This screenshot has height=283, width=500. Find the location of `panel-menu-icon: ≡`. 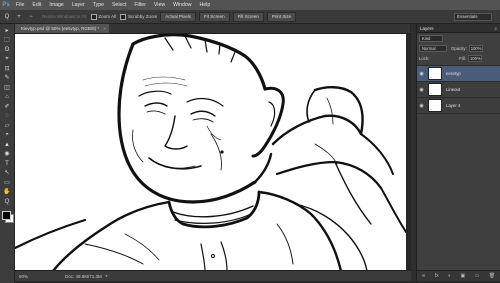

panel-menu-icon: ≡ is located at coordinates (495, 28).